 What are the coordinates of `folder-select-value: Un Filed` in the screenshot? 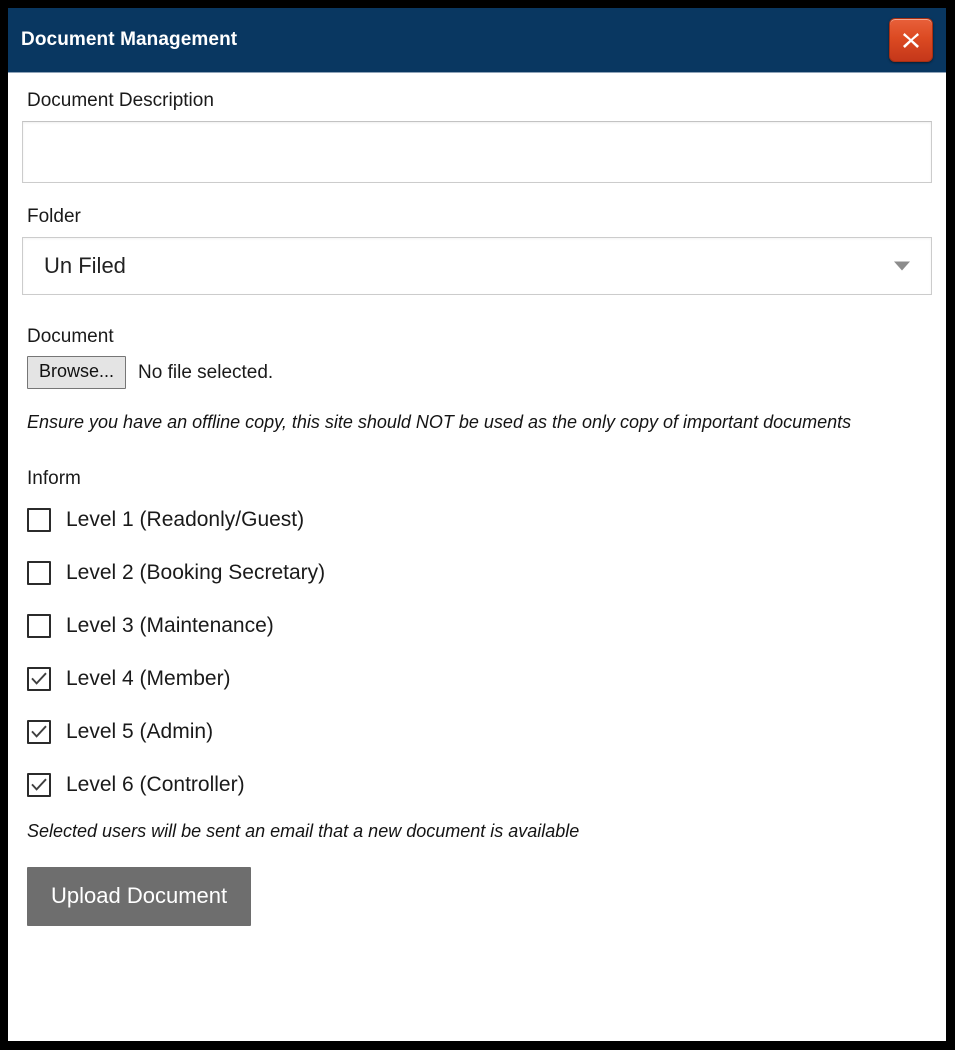 It's located at (85, 265).